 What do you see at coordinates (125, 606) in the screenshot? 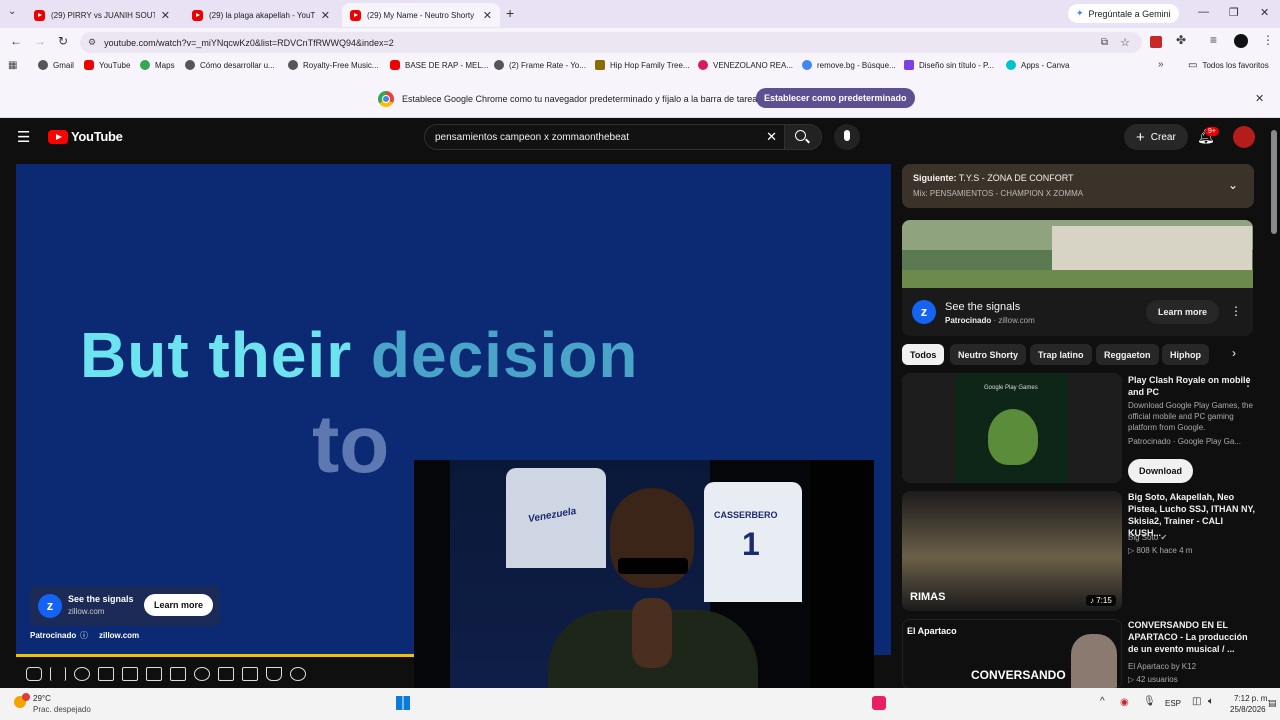
I see `player-ad-card: z See the signals zillow.com Learn more` at bounding box center [125, 606].